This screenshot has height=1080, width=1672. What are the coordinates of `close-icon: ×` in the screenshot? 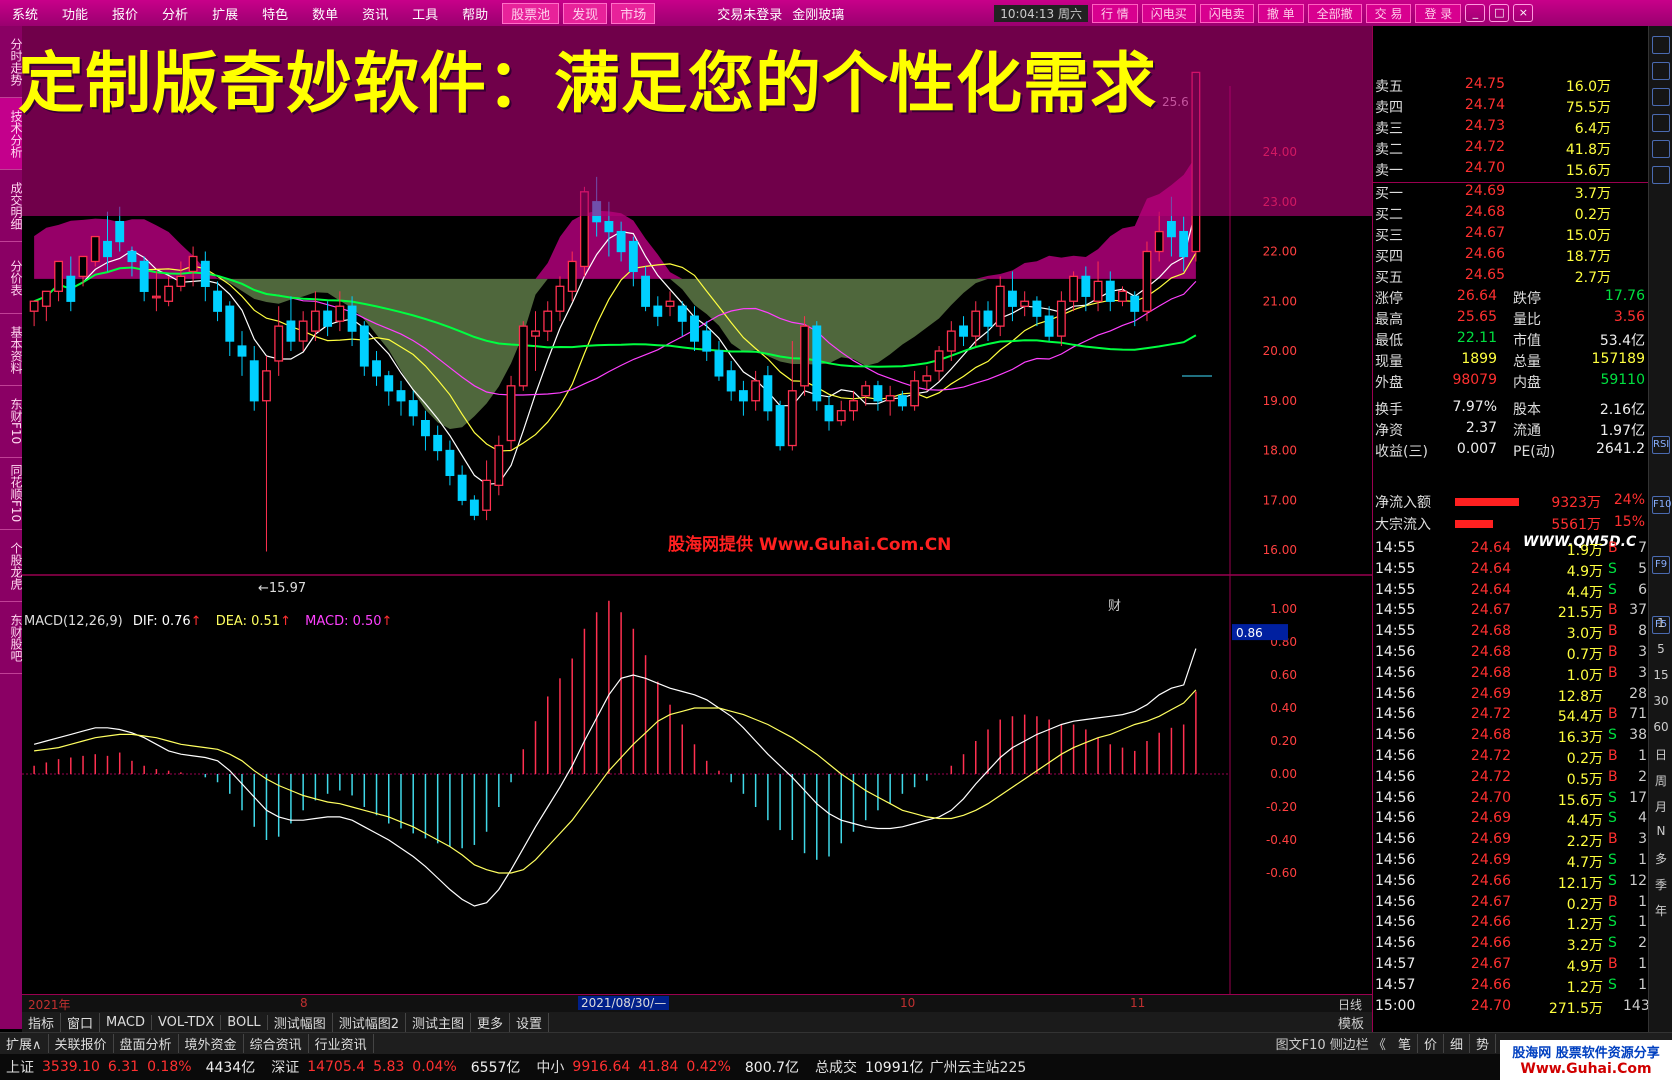 It's located at (1523, 13).